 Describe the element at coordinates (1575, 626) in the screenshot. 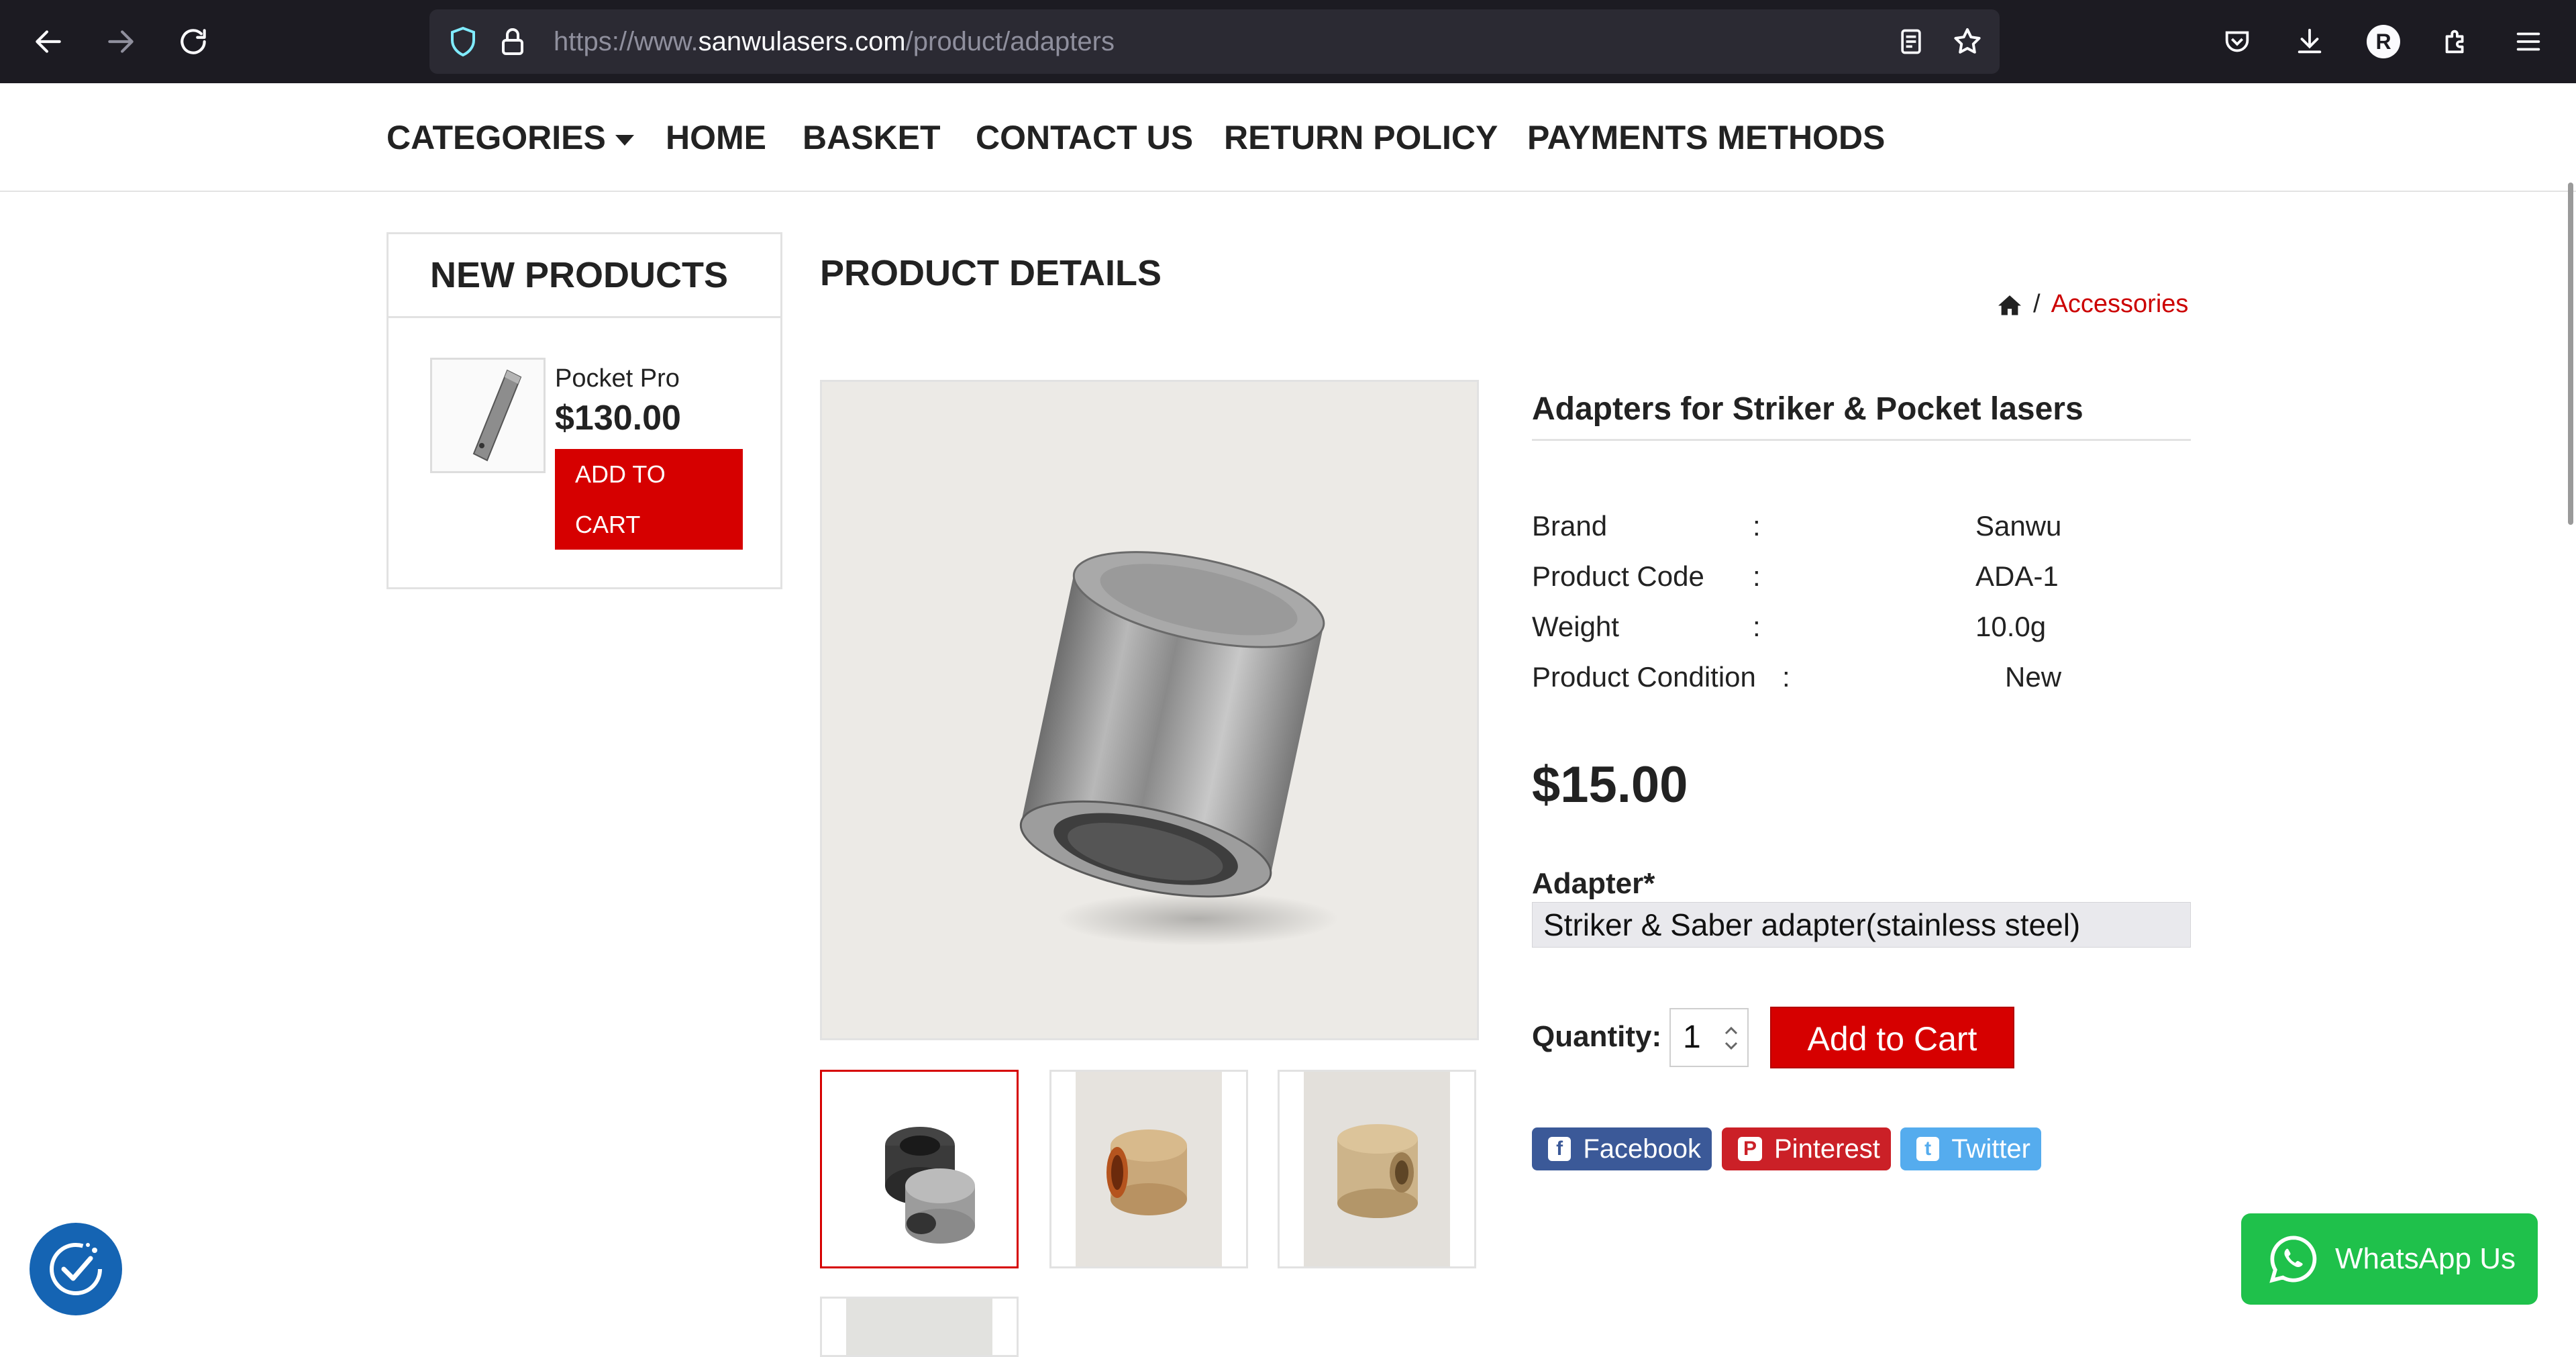

I see `spec-label: Weight` at that location.